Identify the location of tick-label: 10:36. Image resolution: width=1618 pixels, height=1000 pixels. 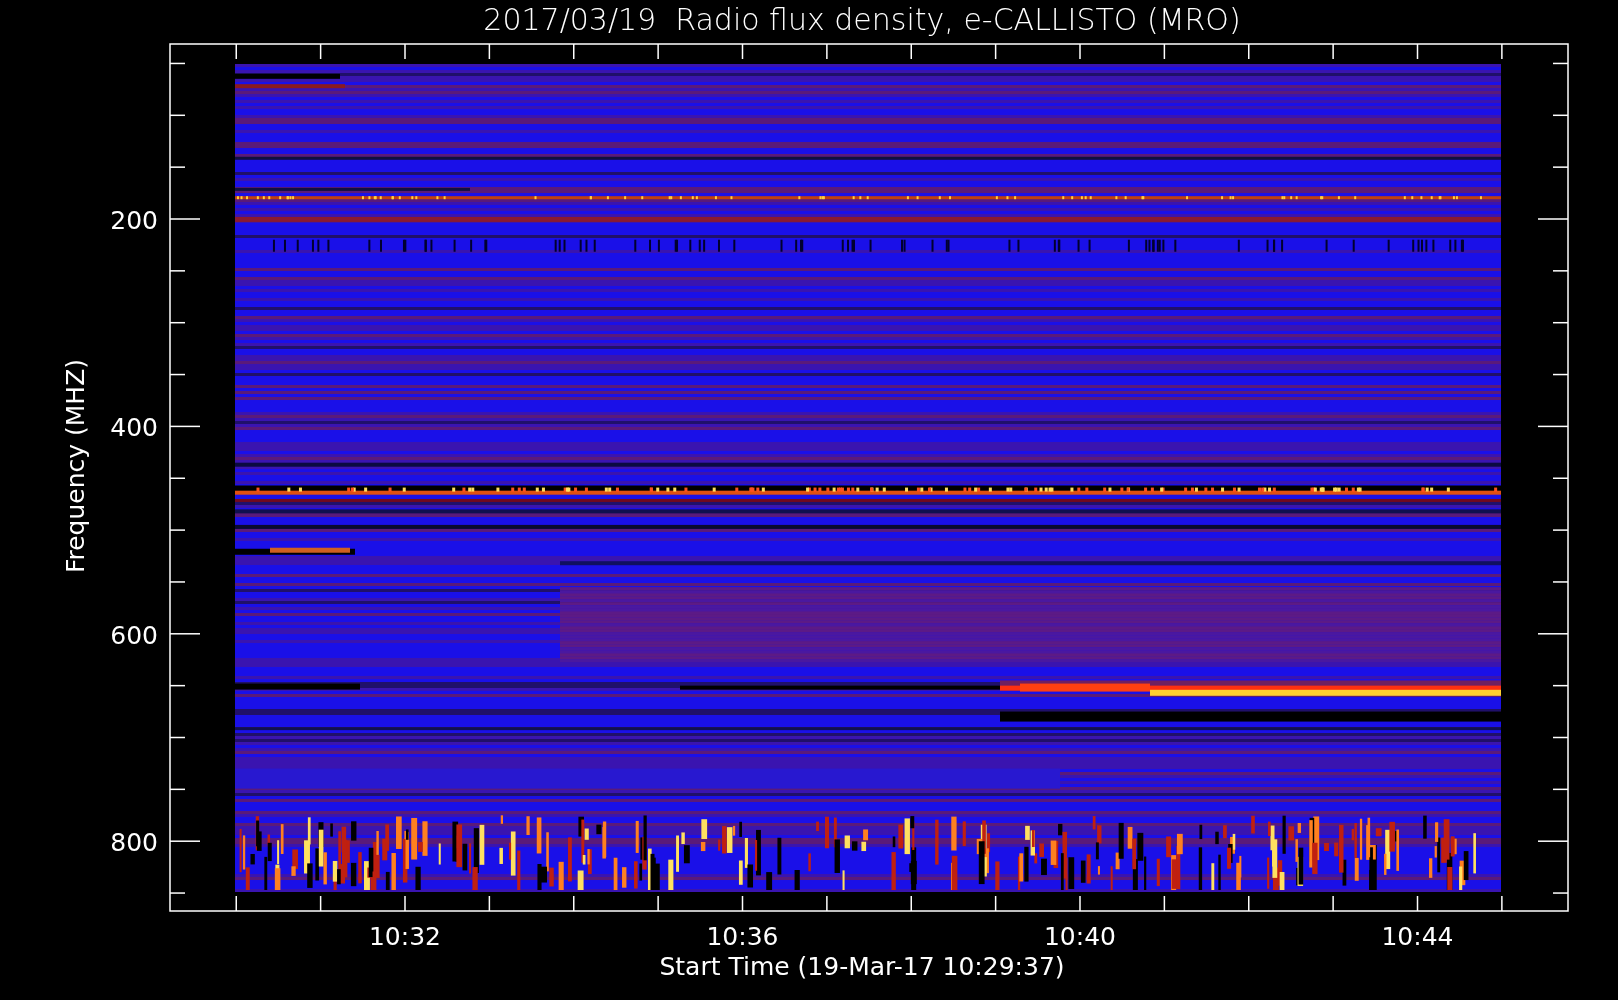
(742, 936).